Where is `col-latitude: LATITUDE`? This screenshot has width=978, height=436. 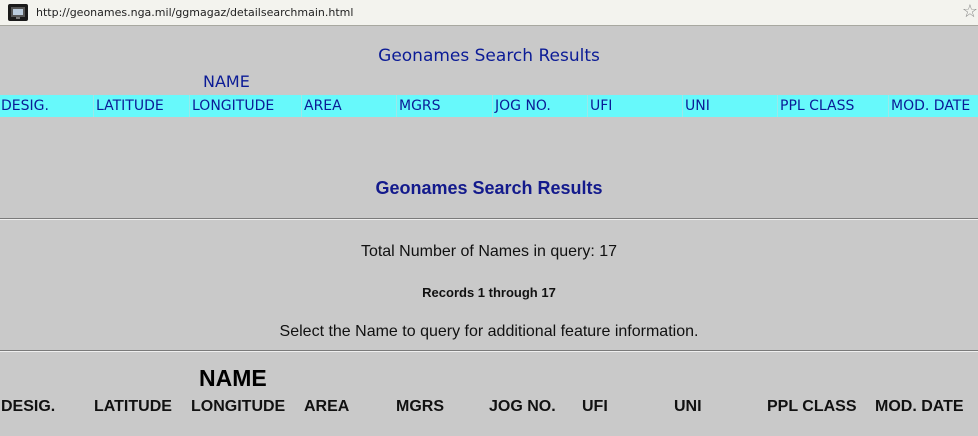 col-latitude: LATITUDE is located at coordinates (133, 406).